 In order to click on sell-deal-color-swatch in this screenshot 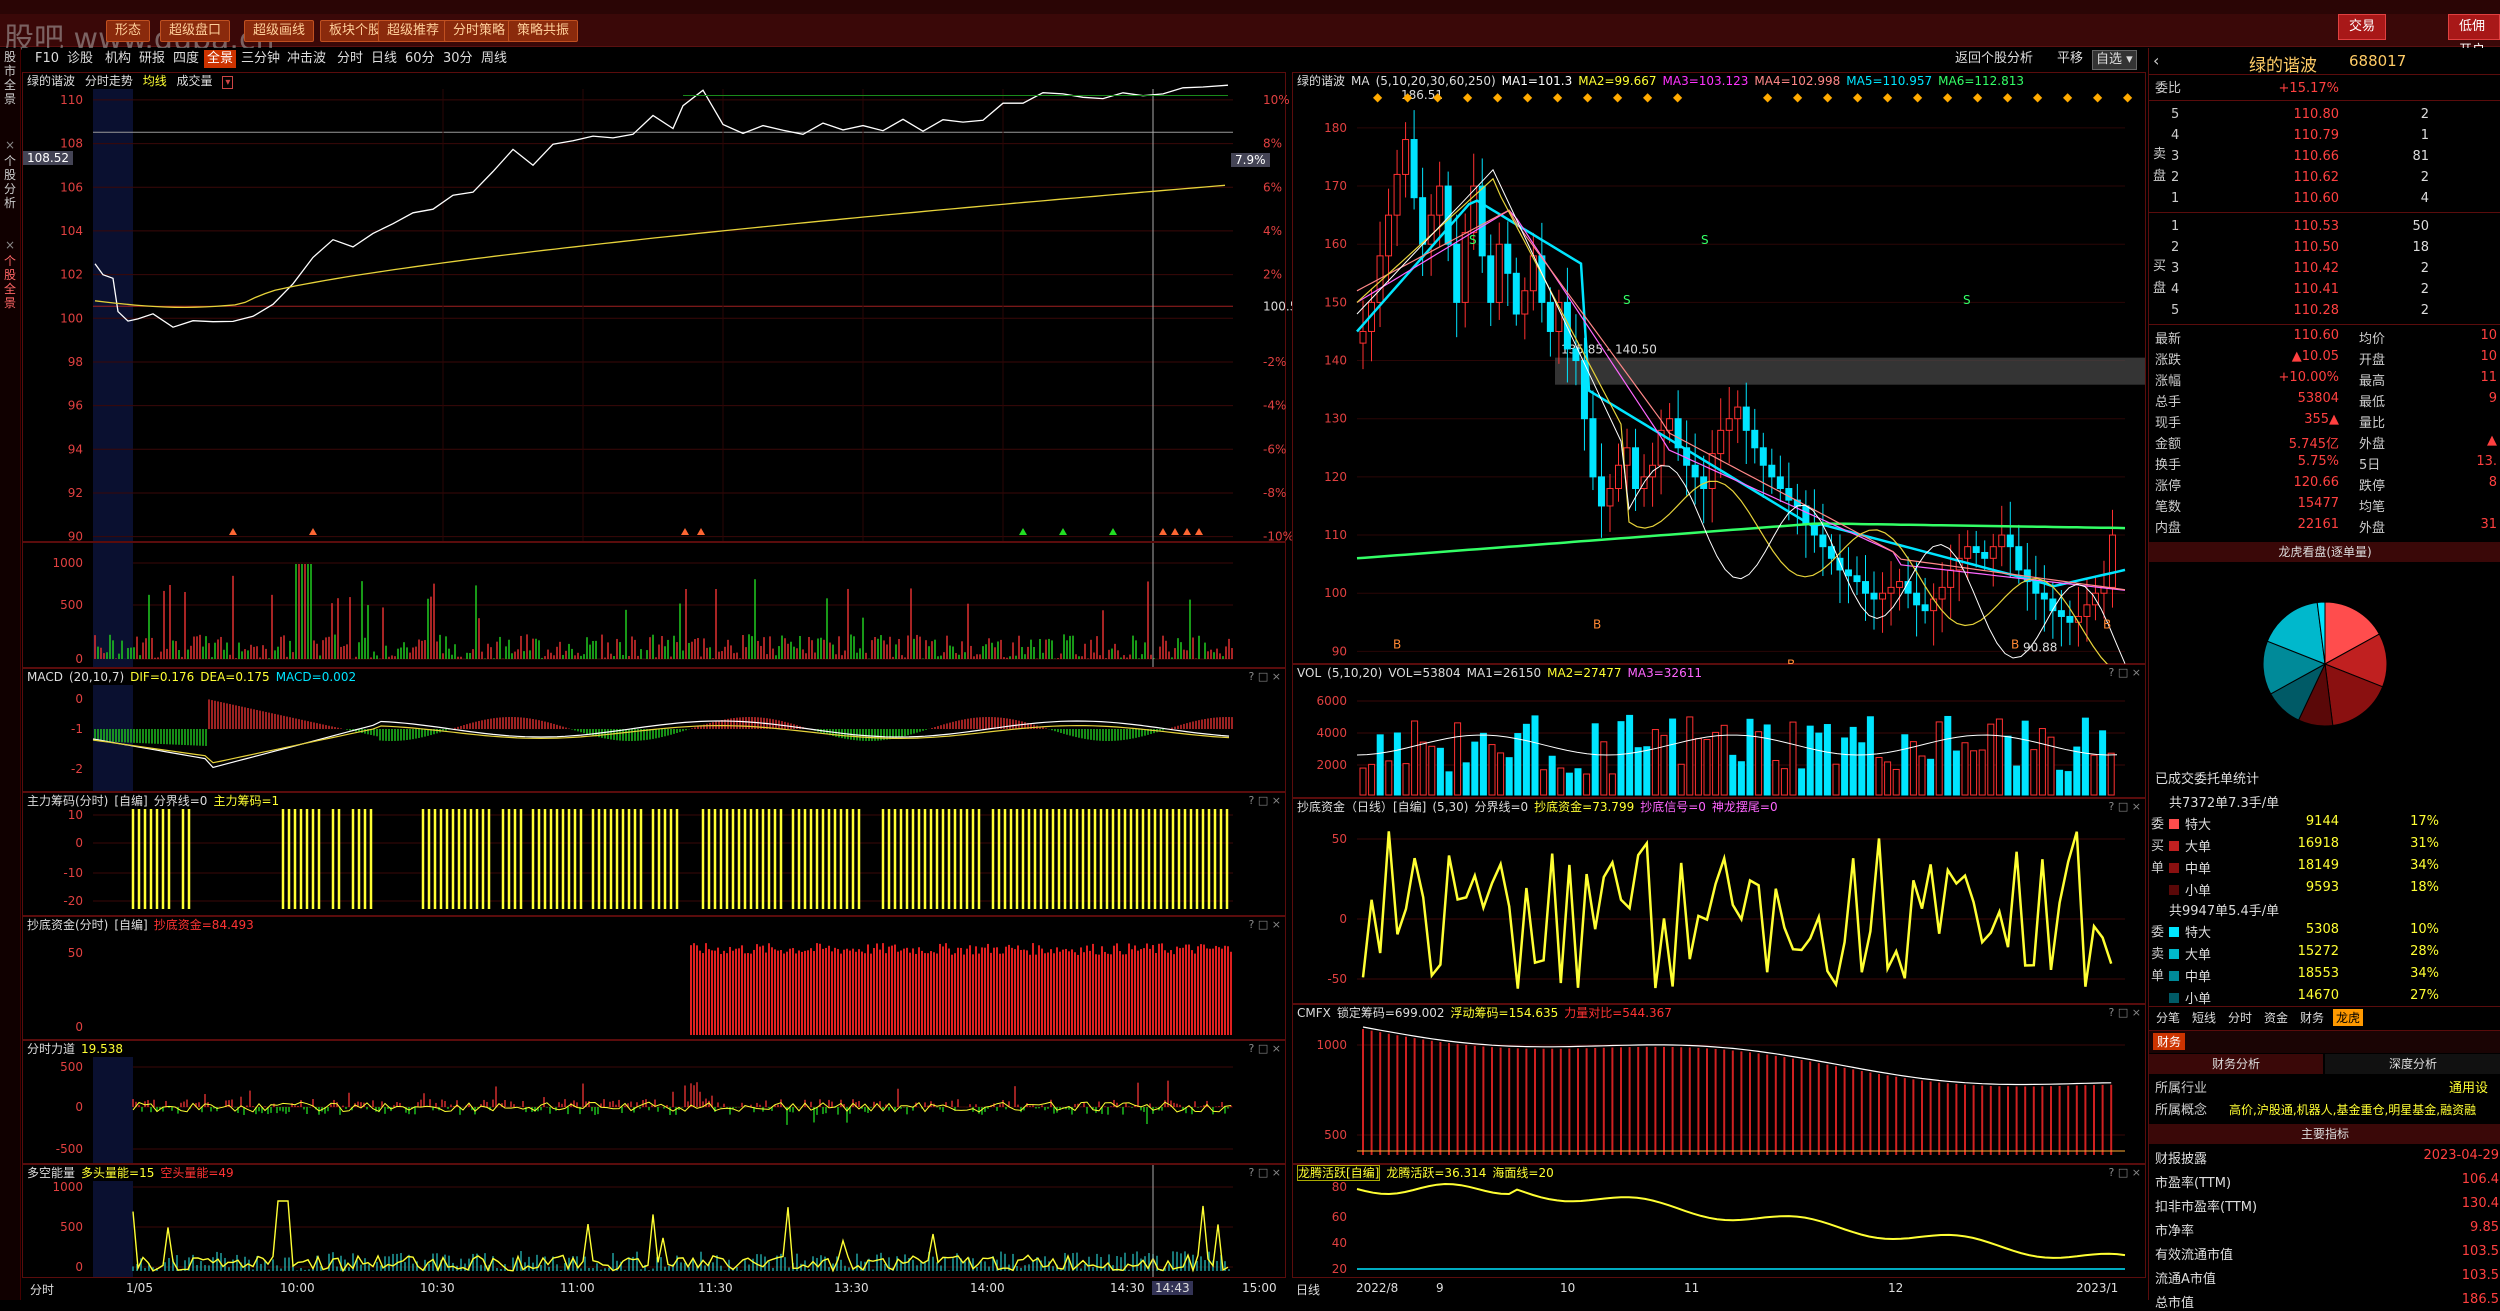, I will do `click(2174, 998)`.